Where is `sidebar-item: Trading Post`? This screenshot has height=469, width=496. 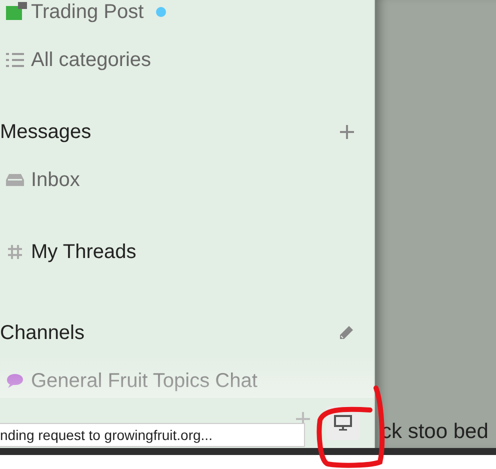 sidebar-item: Trading Post is located at coordinates (87, 12).